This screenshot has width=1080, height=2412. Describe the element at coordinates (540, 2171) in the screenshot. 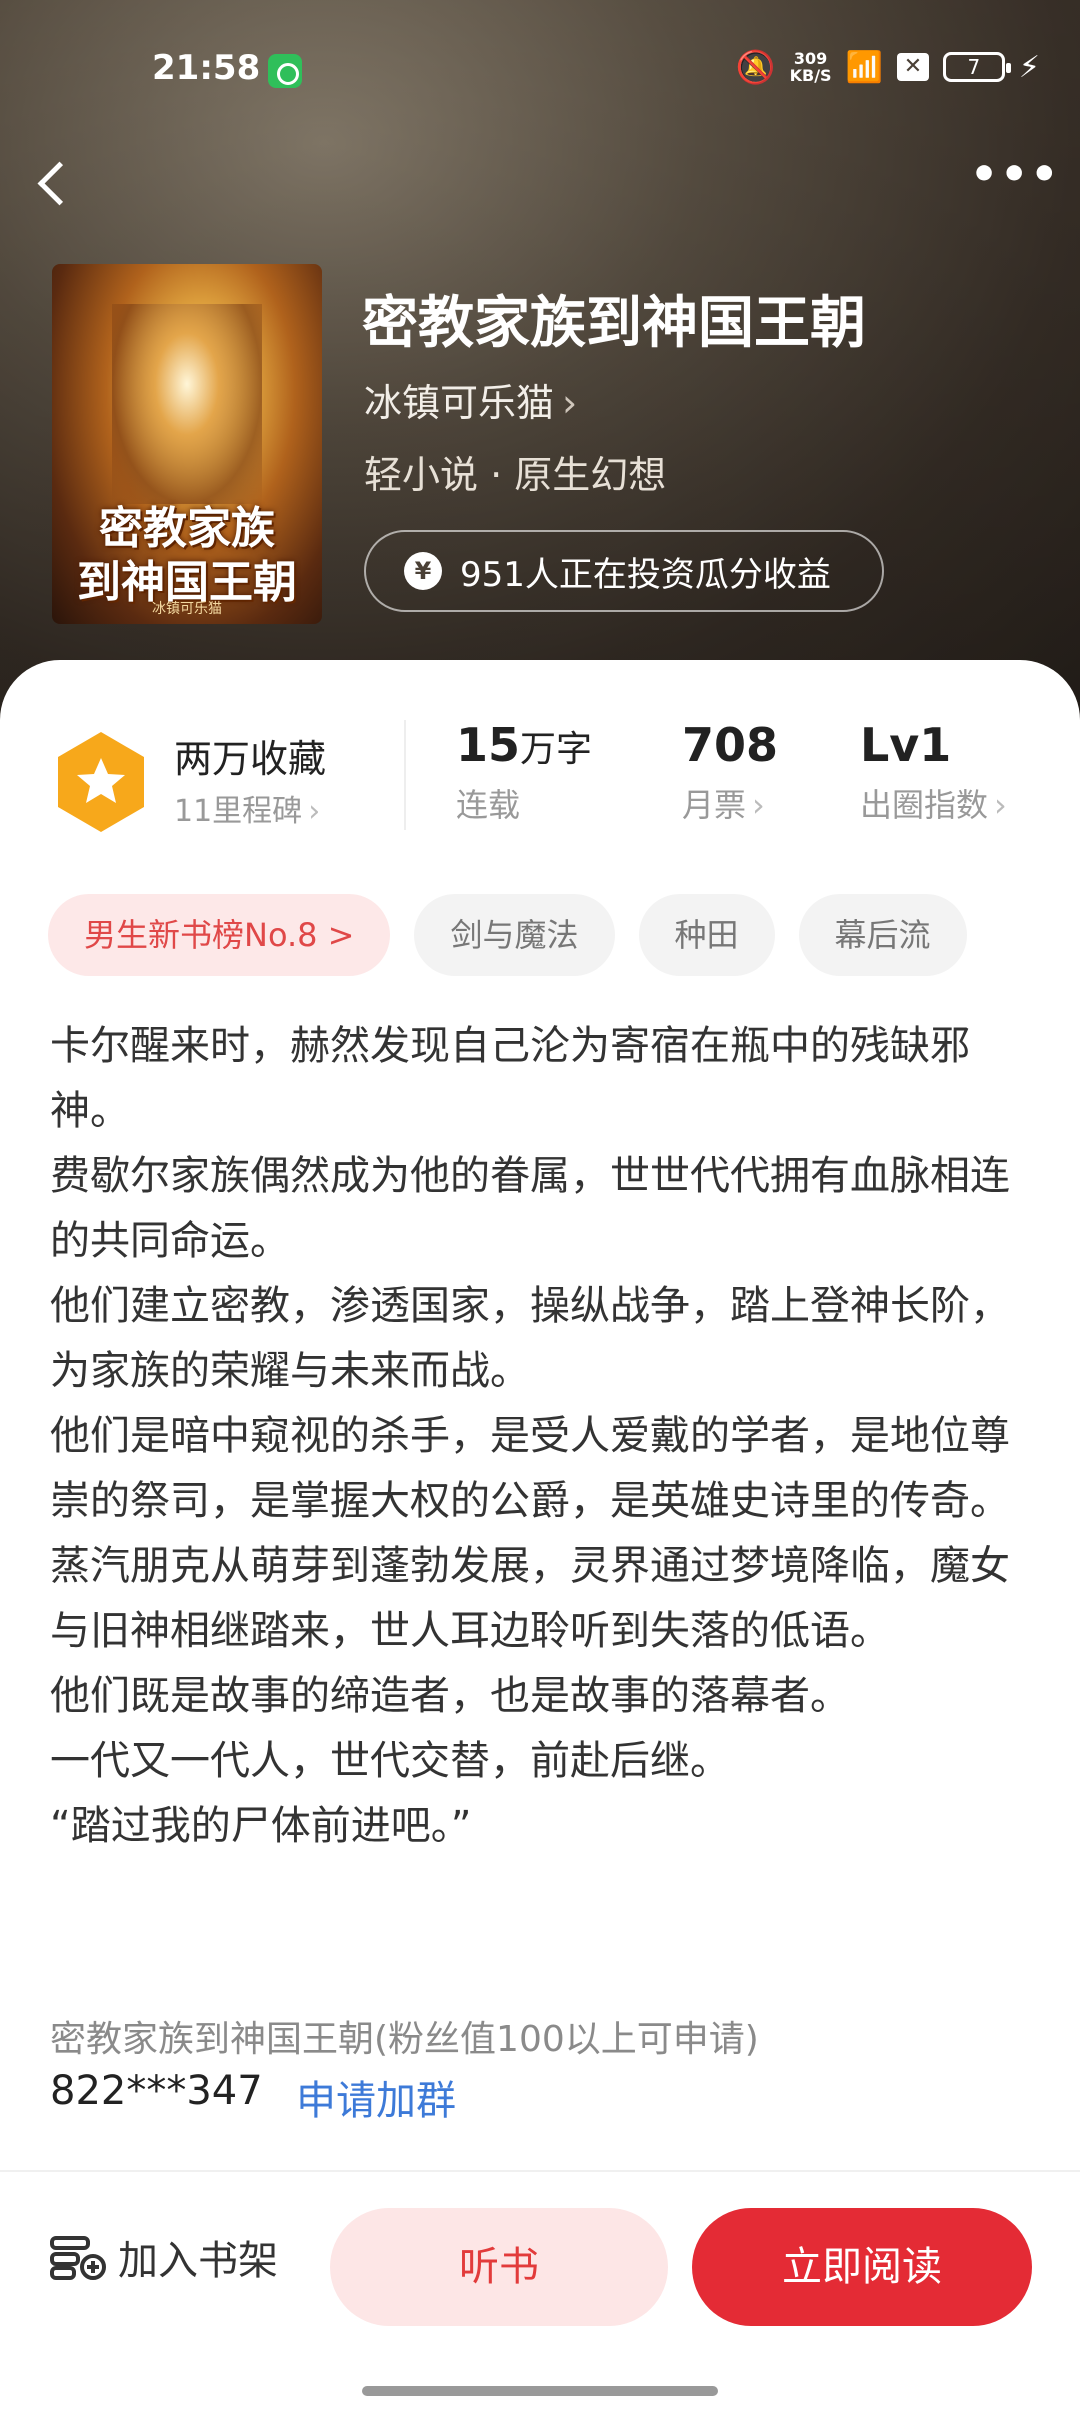

I see `action-bar-divider` at that location.